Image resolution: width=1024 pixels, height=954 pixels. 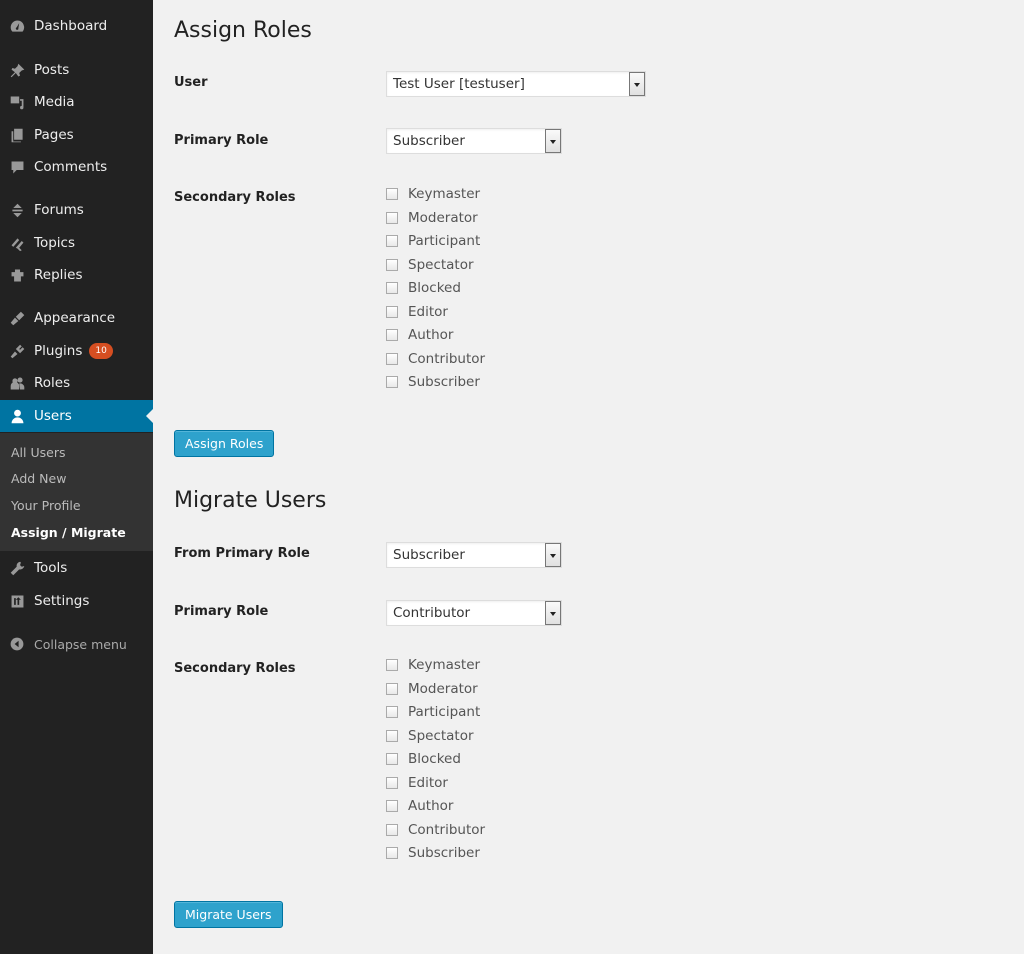 I want to click on migrate-primary-role-select: Contributor, so click(x=474, y=613).